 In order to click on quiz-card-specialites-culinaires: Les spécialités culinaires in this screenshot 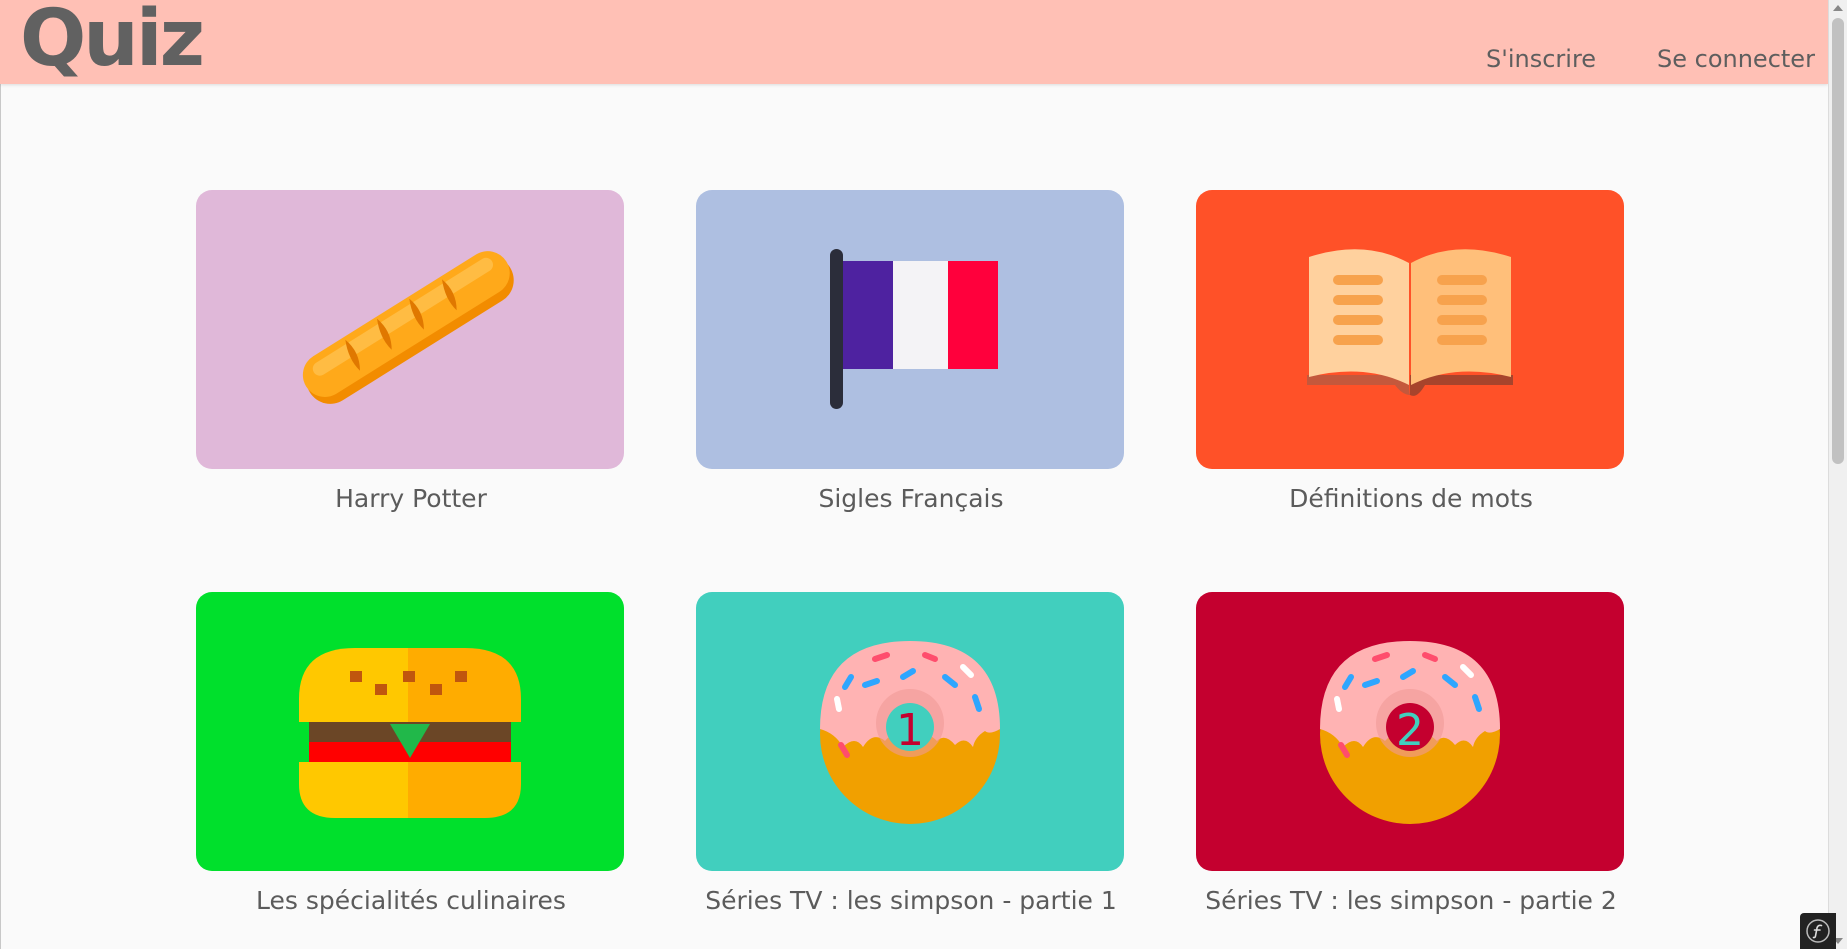, I will do `click(411, 754)`.